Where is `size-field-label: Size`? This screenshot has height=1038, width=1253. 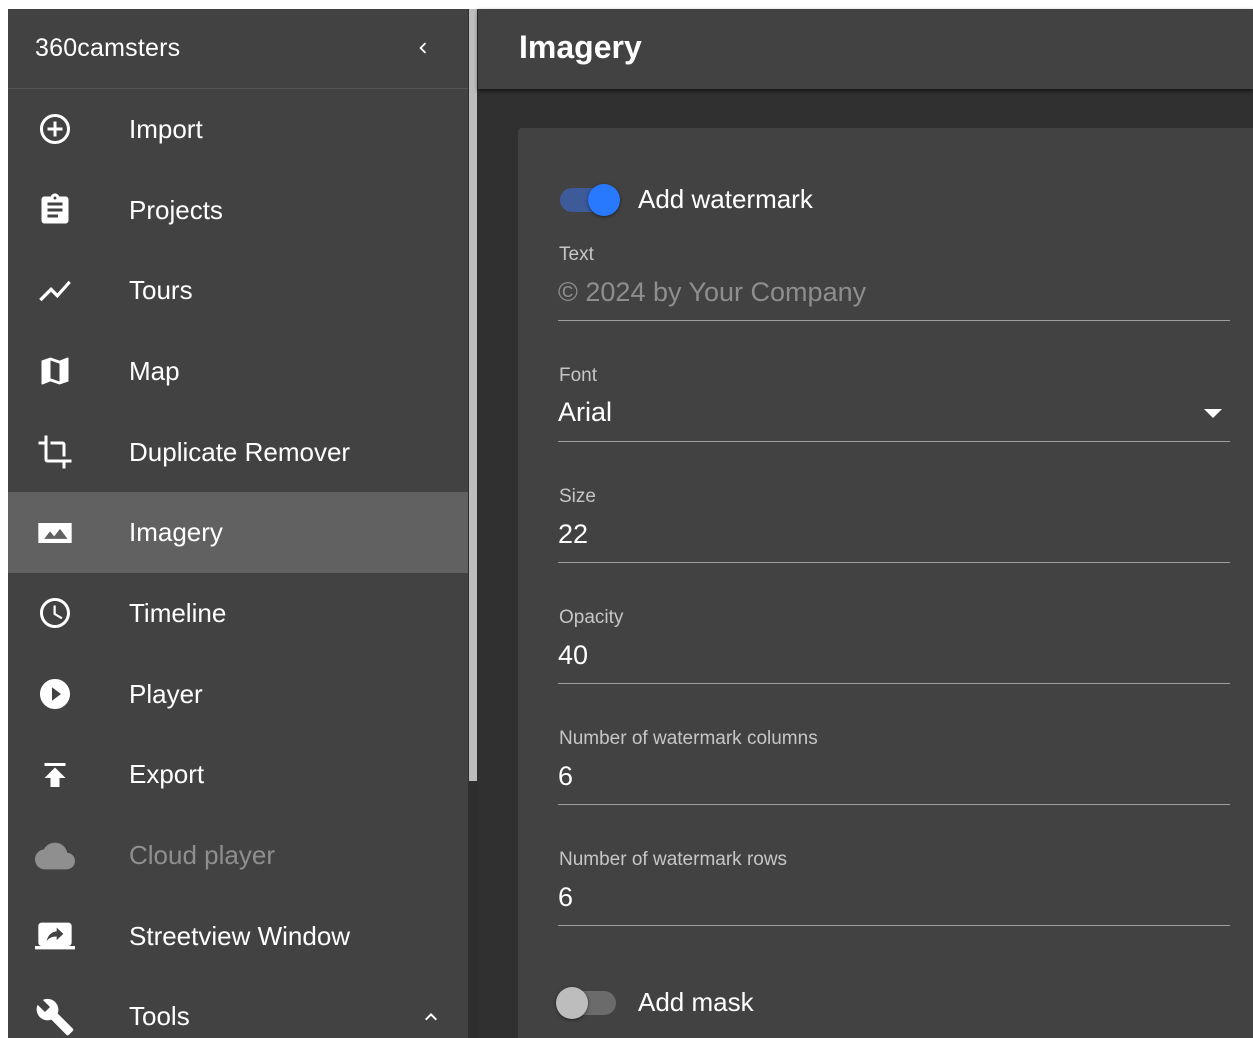
size-field-label: Size is located at coordinates (577, 496).